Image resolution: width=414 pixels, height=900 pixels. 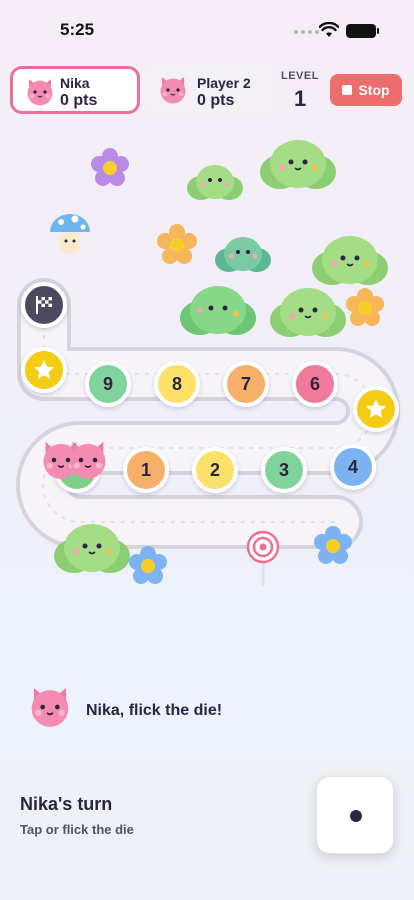 I want to click on board-tile: 1, so click(x=146, y=470).